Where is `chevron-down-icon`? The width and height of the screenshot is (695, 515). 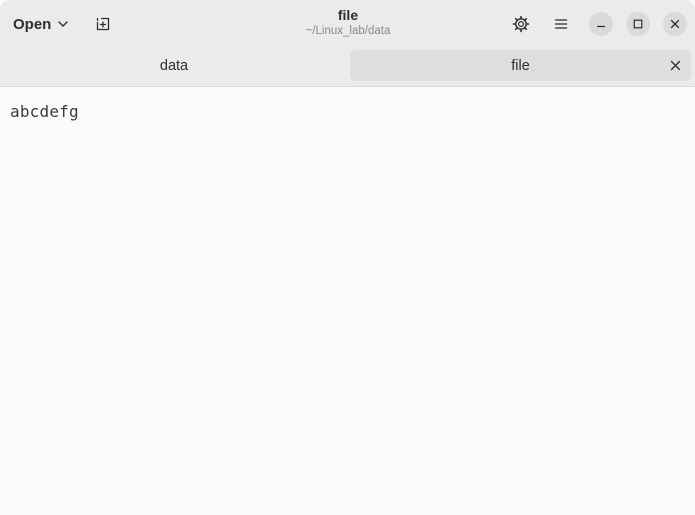 chevron-down-icon is located at coordinates (63, 24).